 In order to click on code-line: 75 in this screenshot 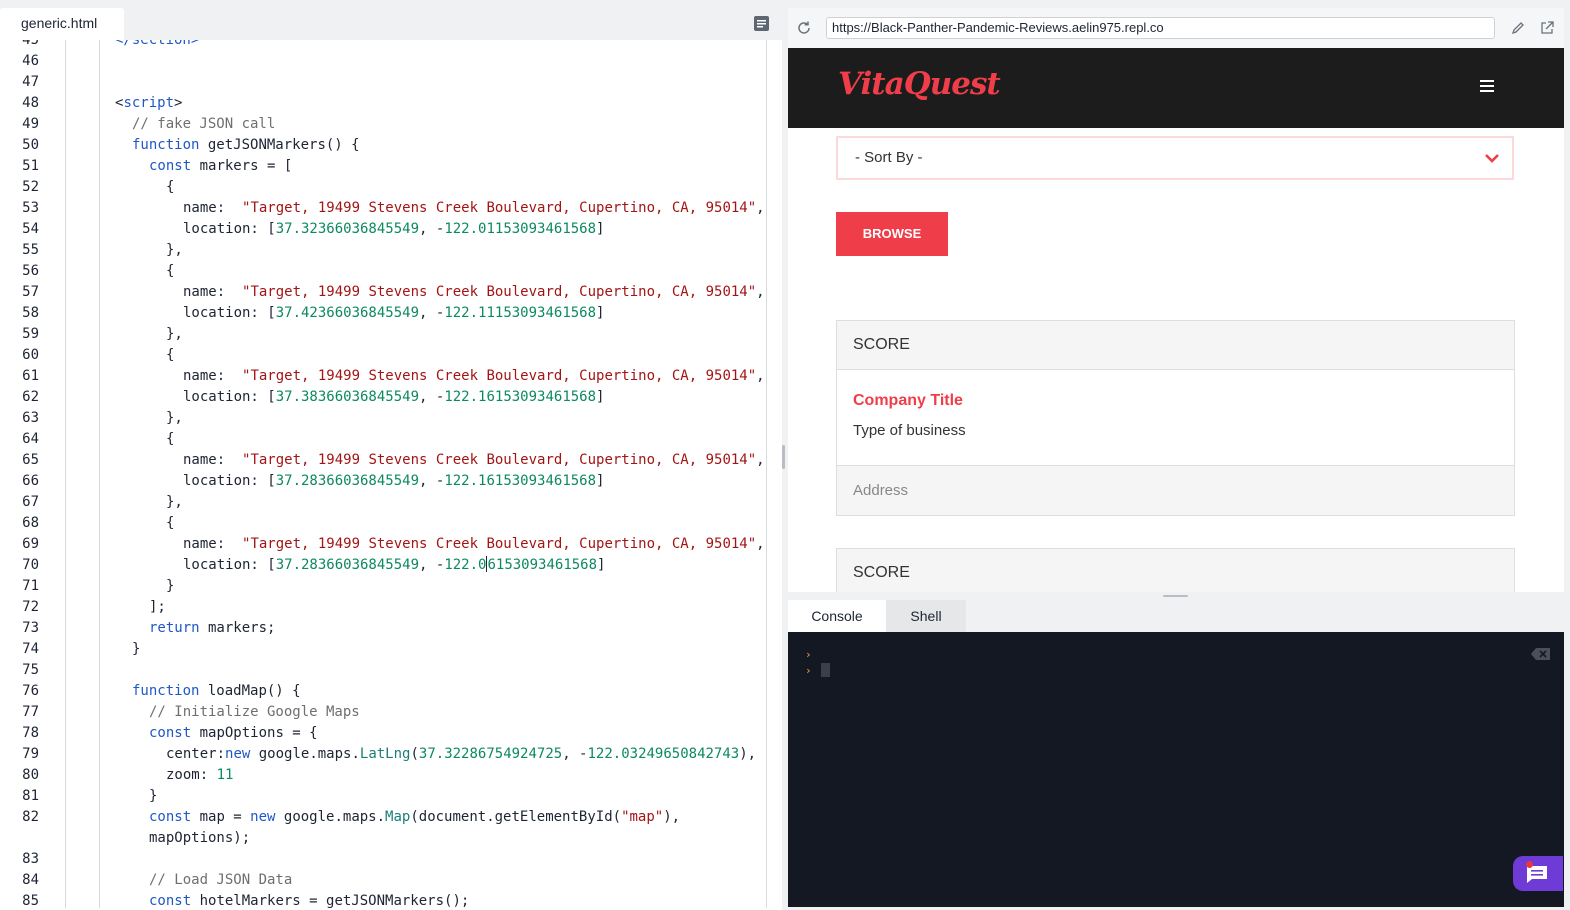, I will do `click(385, 670)`.